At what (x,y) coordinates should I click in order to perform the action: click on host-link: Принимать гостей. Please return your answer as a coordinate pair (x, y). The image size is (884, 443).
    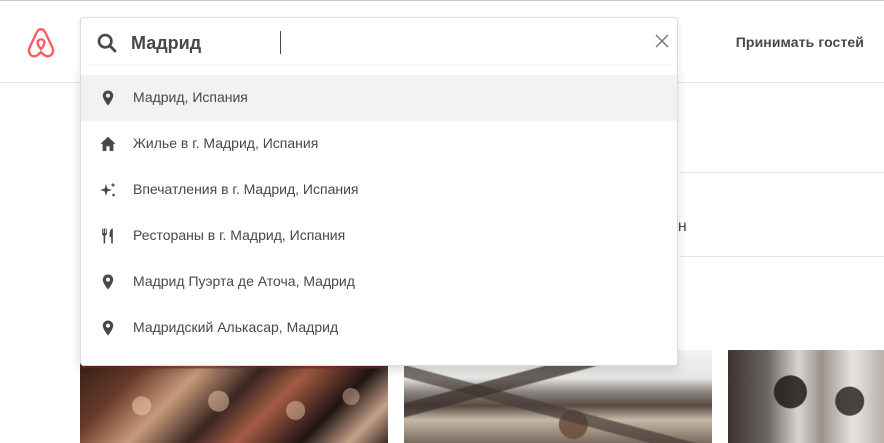
    Looking at the image, I should click on (800, 42).